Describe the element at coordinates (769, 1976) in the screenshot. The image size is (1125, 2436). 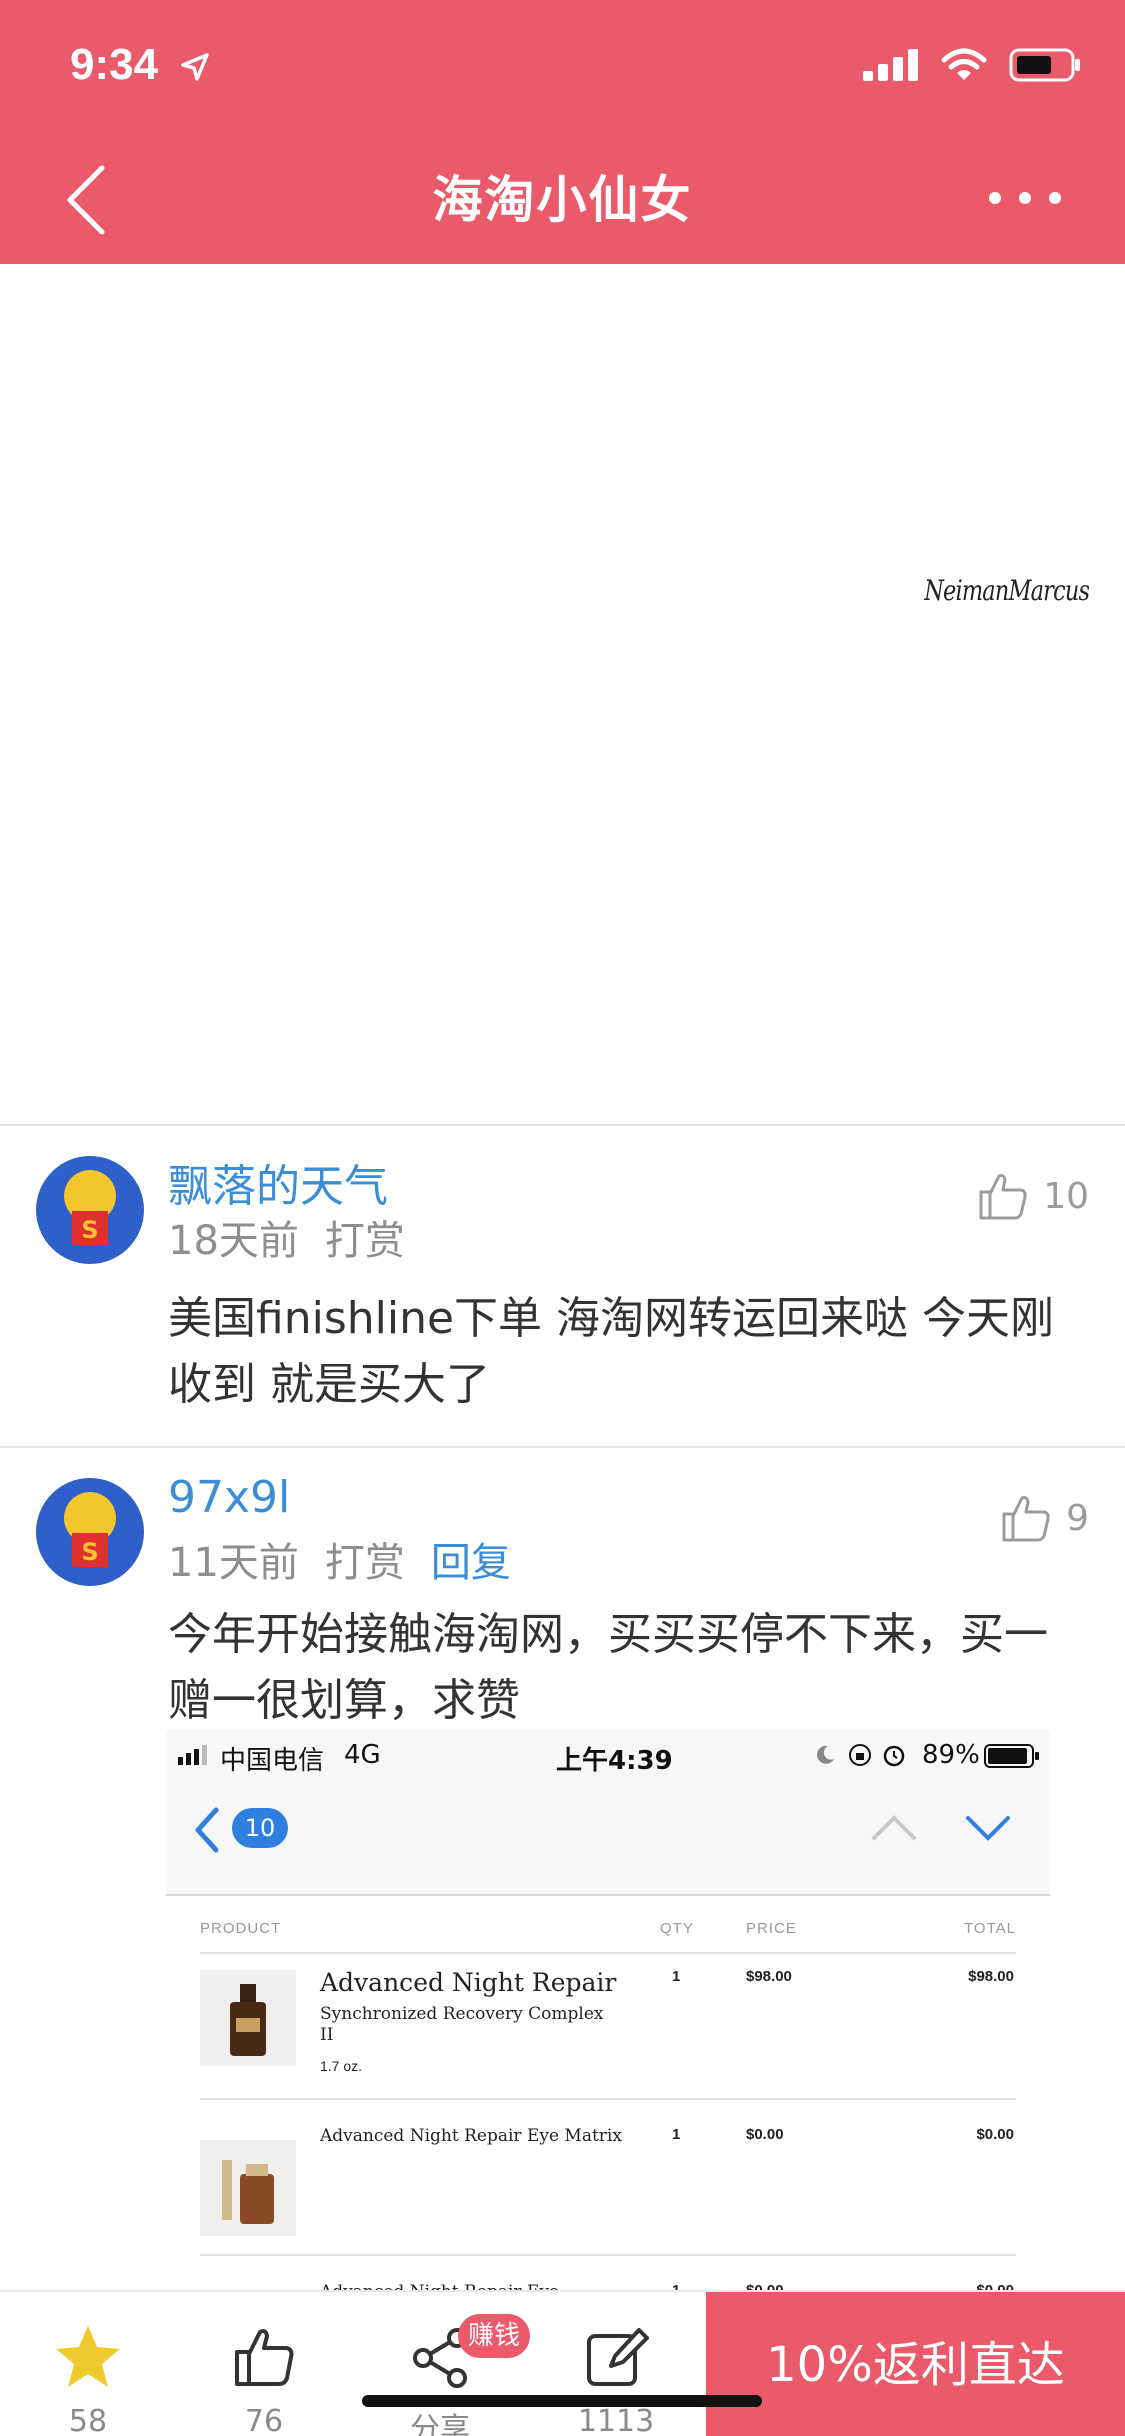
I see `product-price: $98.00` at that location.